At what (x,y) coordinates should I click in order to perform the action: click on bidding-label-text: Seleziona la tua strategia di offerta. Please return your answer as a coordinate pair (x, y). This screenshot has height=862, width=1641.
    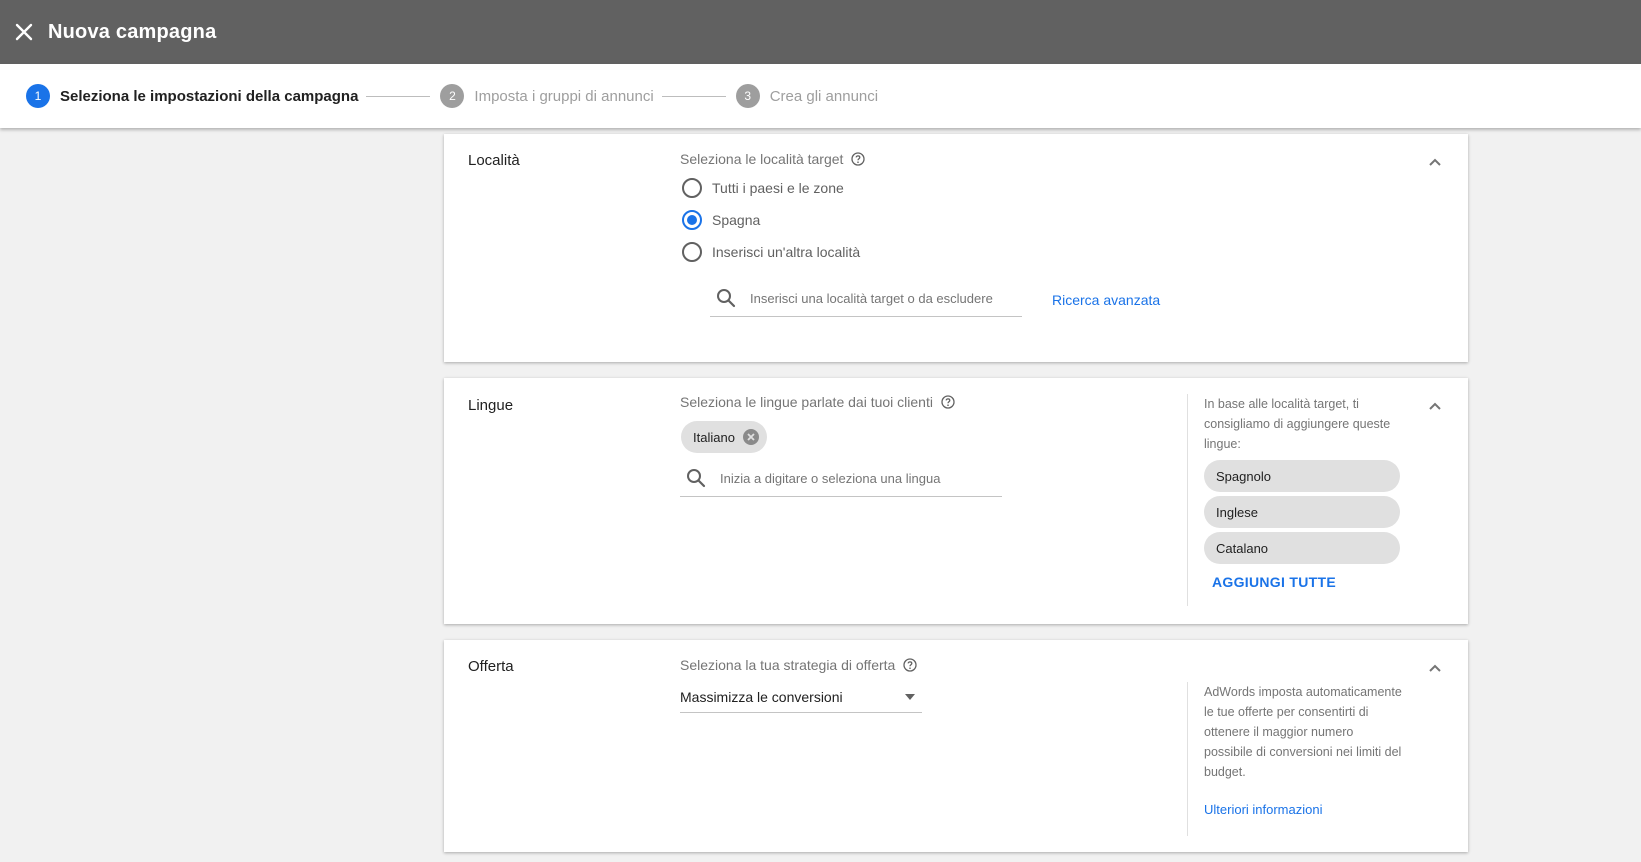
    Looking at the image, I should click on (788, 665).